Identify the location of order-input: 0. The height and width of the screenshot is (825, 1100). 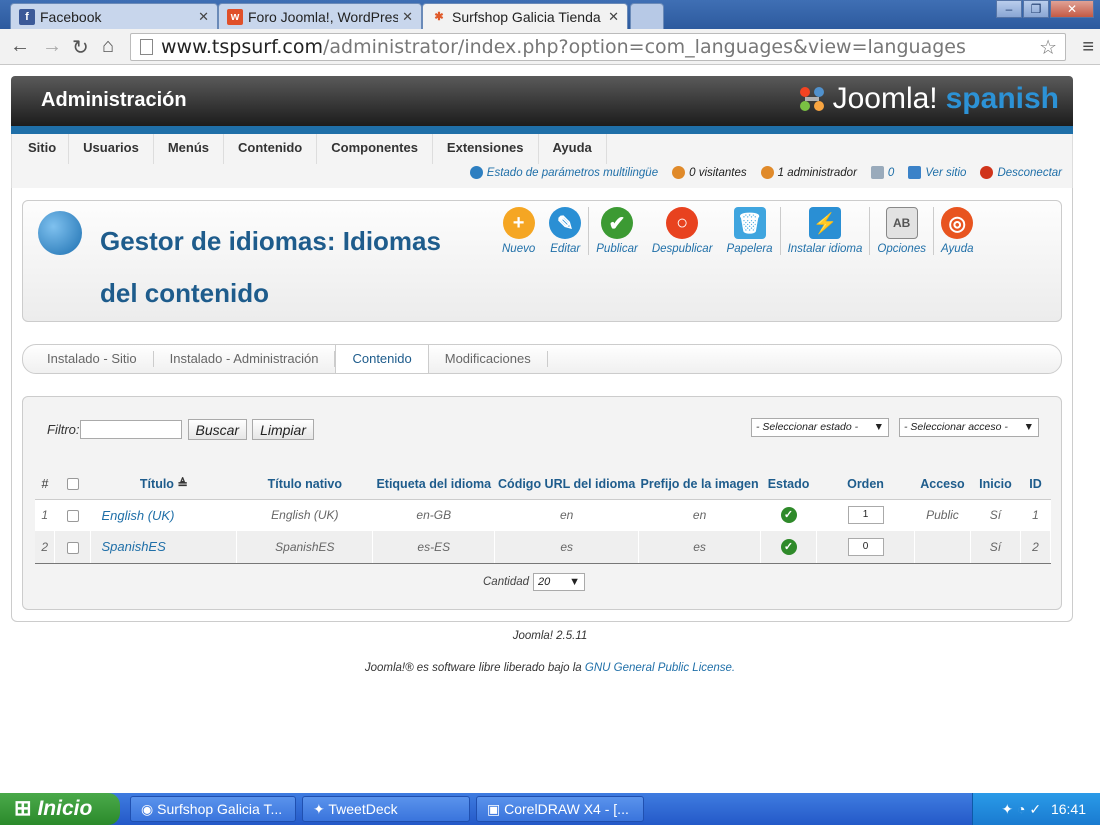
(865, 546).